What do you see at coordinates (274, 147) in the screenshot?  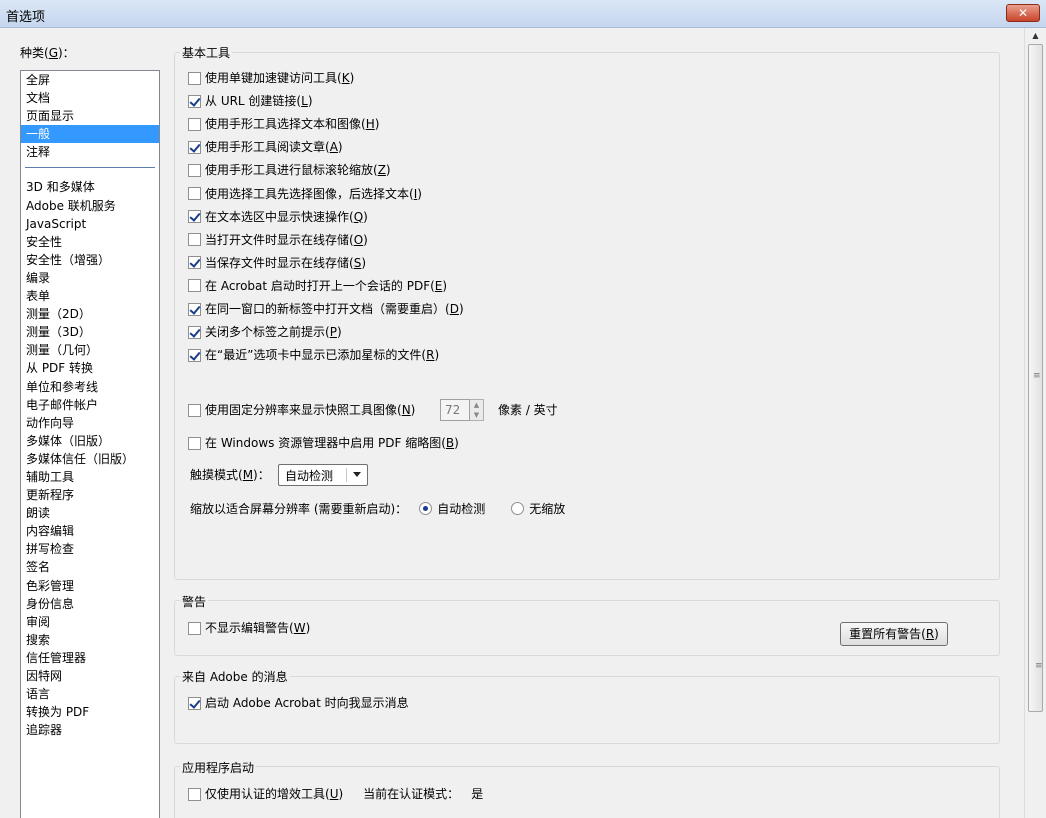 I see `option-label: 使用手形工具阅读文章(A)` at bounding box center [274, 147].